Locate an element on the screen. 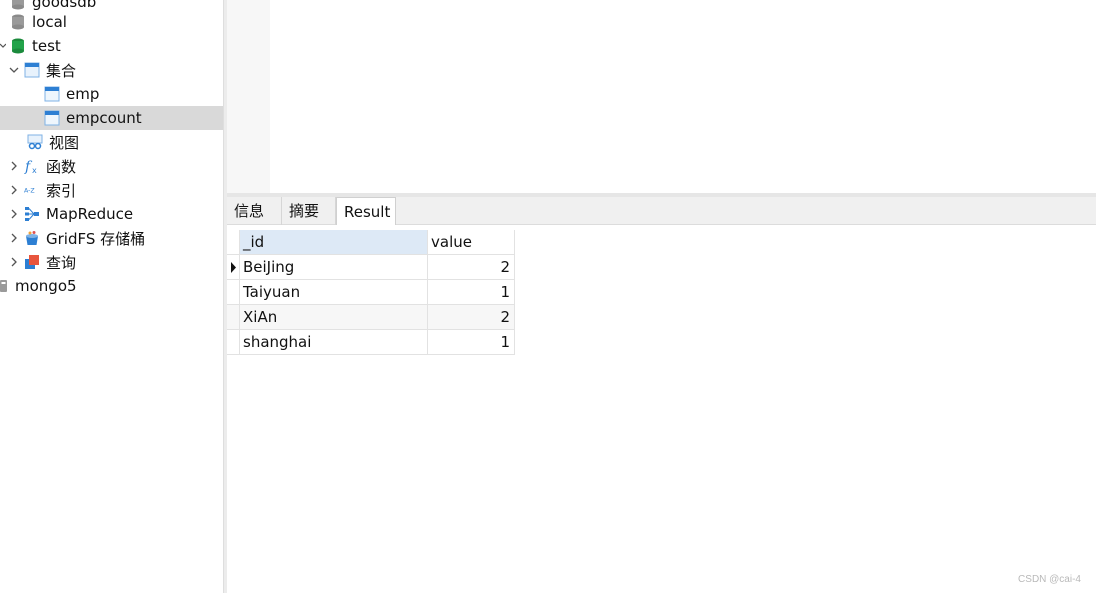  tab-summary: 摘要 is located at coordinates (309, 211).